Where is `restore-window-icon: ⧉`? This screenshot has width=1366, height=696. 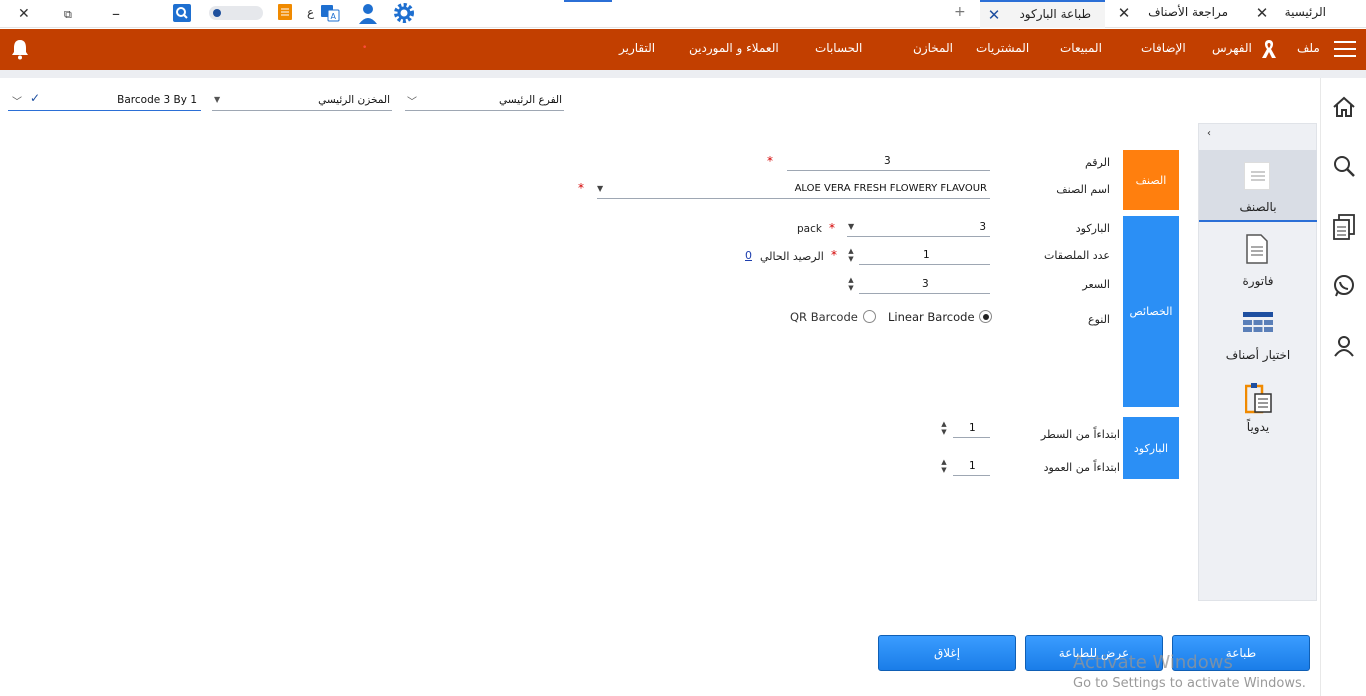
restore-window-icon: ⧉ is located at coordinates (68, 15).